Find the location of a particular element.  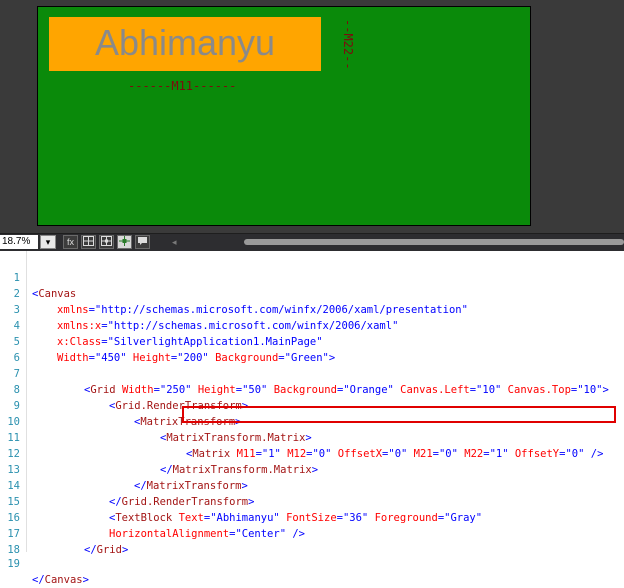

orange-grid: Abhimanyu is located at coordinates (185, 44).